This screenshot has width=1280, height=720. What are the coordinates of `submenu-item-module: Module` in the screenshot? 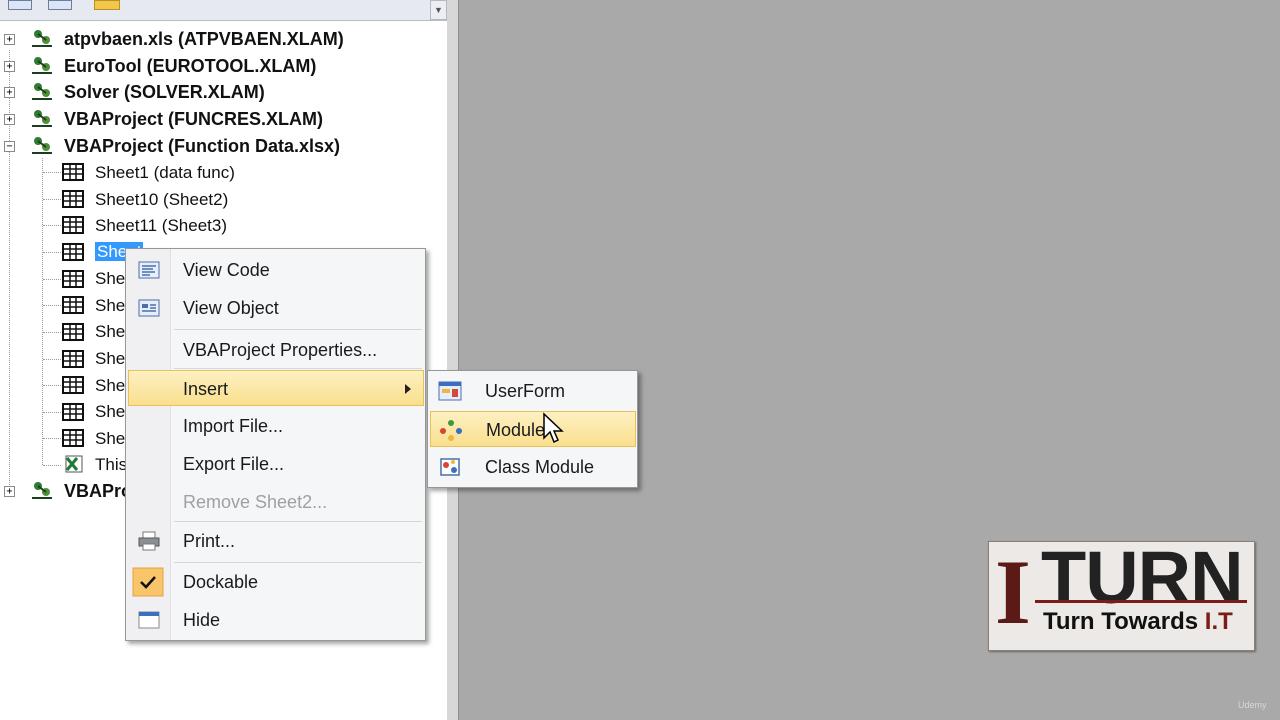 It's located at (533, 429).